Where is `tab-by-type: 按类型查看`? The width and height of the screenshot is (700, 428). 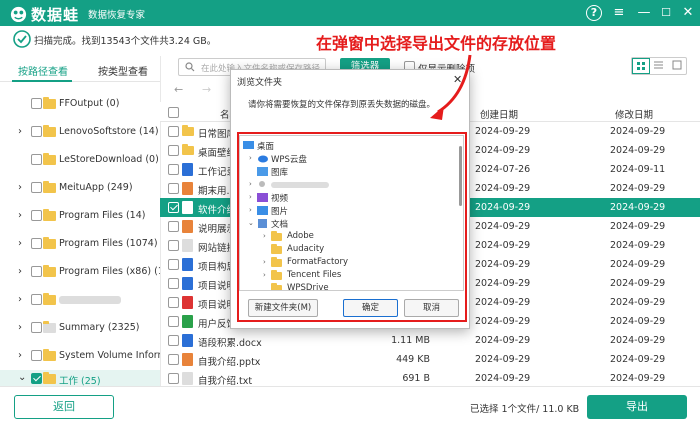
tab-by-type: 按类型查看 is located at coordinates (123, 70).